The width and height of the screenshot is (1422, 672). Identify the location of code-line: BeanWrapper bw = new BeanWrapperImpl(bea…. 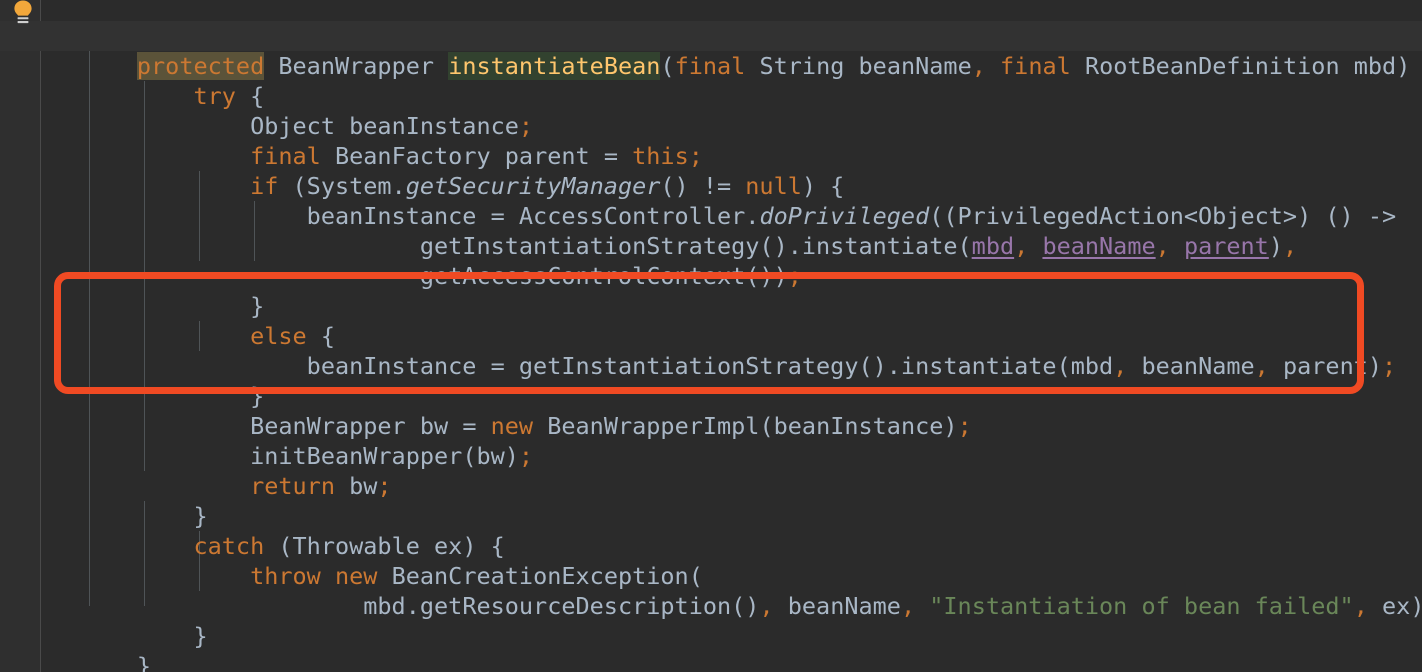
(711, 410).